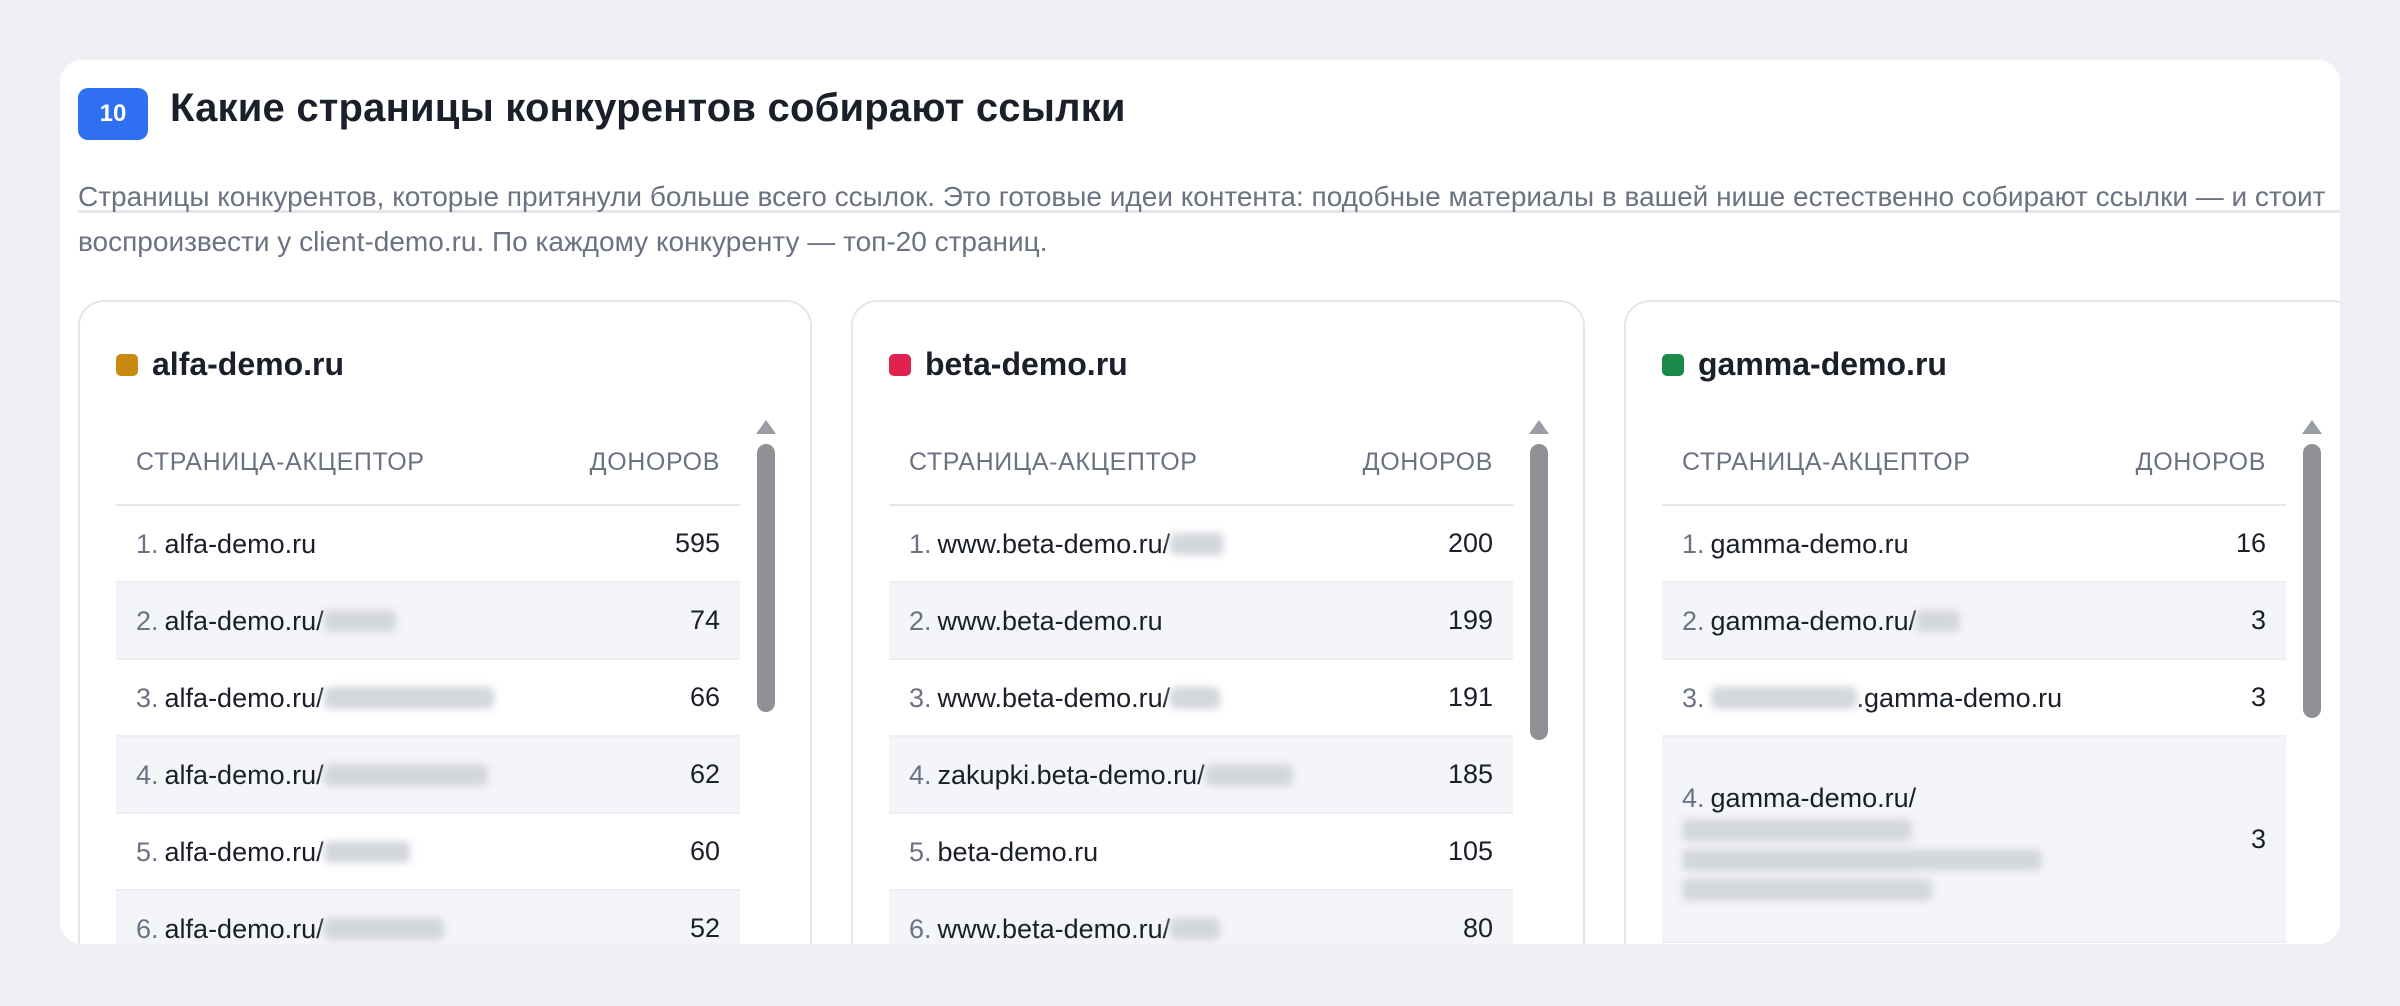  Describe the element at coordinates (1026, 364) in the screenshot. I see `competitor-name: beta-demo.ru` at that location.